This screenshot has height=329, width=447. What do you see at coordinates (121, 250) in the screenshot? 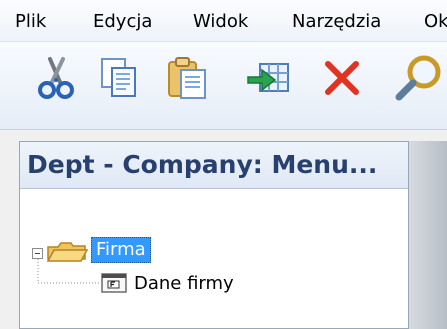
I see `tree-item-firma: Firma` at bounding box center [121, 250].